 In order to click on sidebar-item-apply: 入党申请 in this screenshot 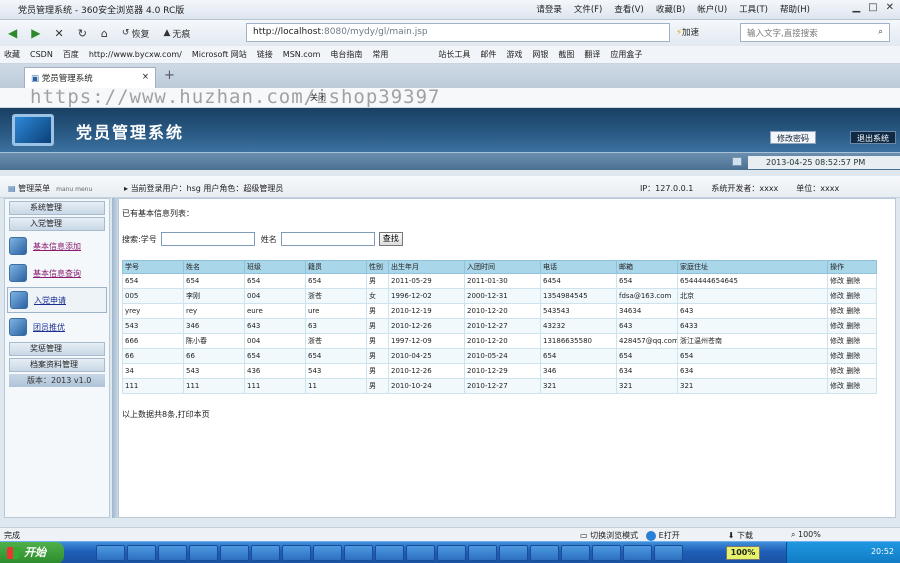, I will do `click(57, 300)`.